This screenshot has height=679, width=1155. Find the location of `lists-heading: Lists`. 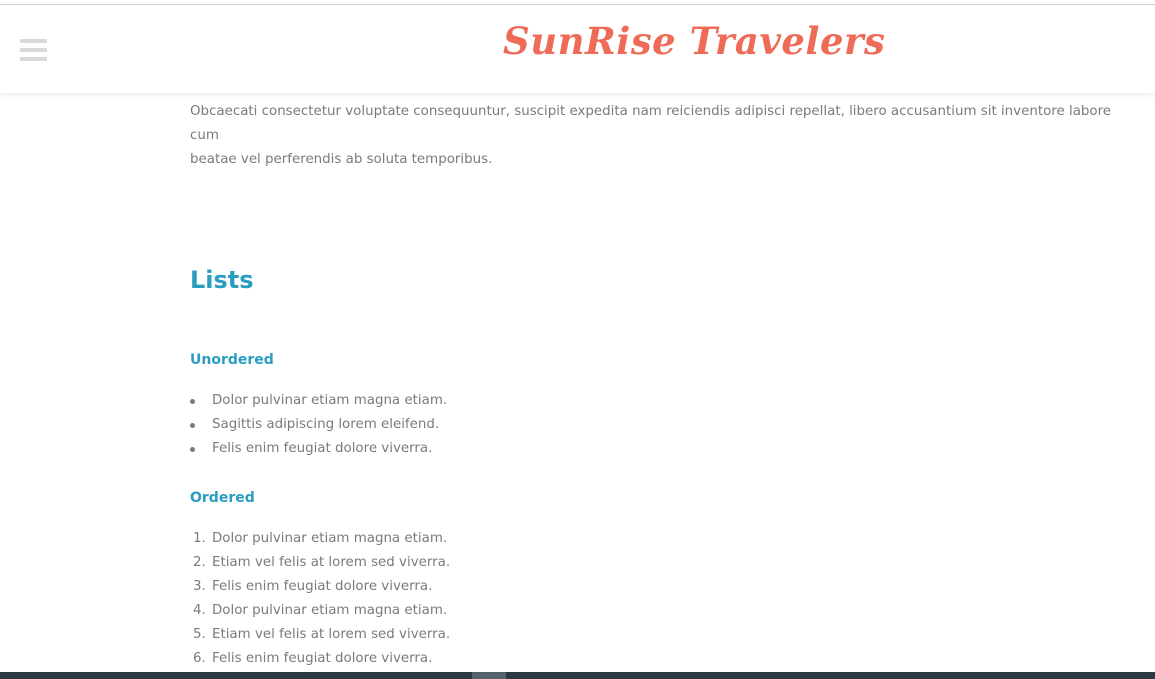

lists-heading: Lists is located at coordinates (222, 280).